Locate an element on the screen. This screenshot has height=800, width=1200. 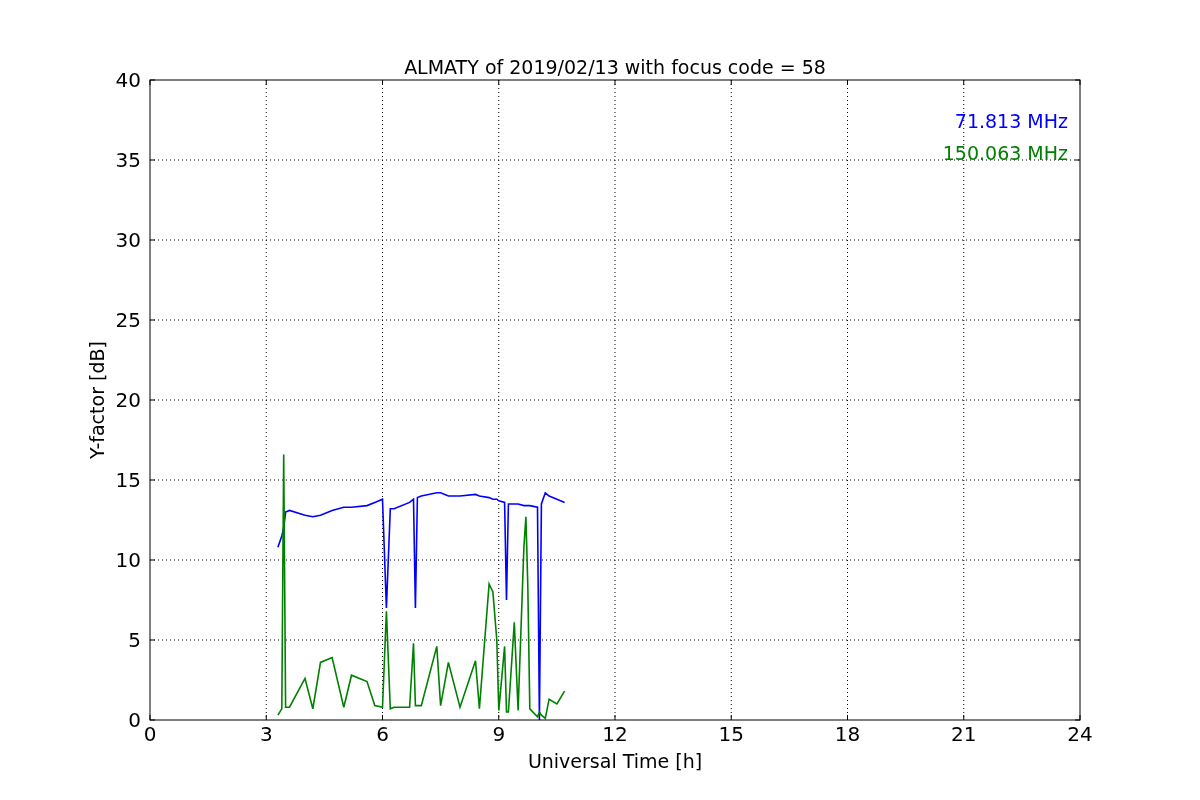
tick-label: 35 is located at coordinates (128, 160).